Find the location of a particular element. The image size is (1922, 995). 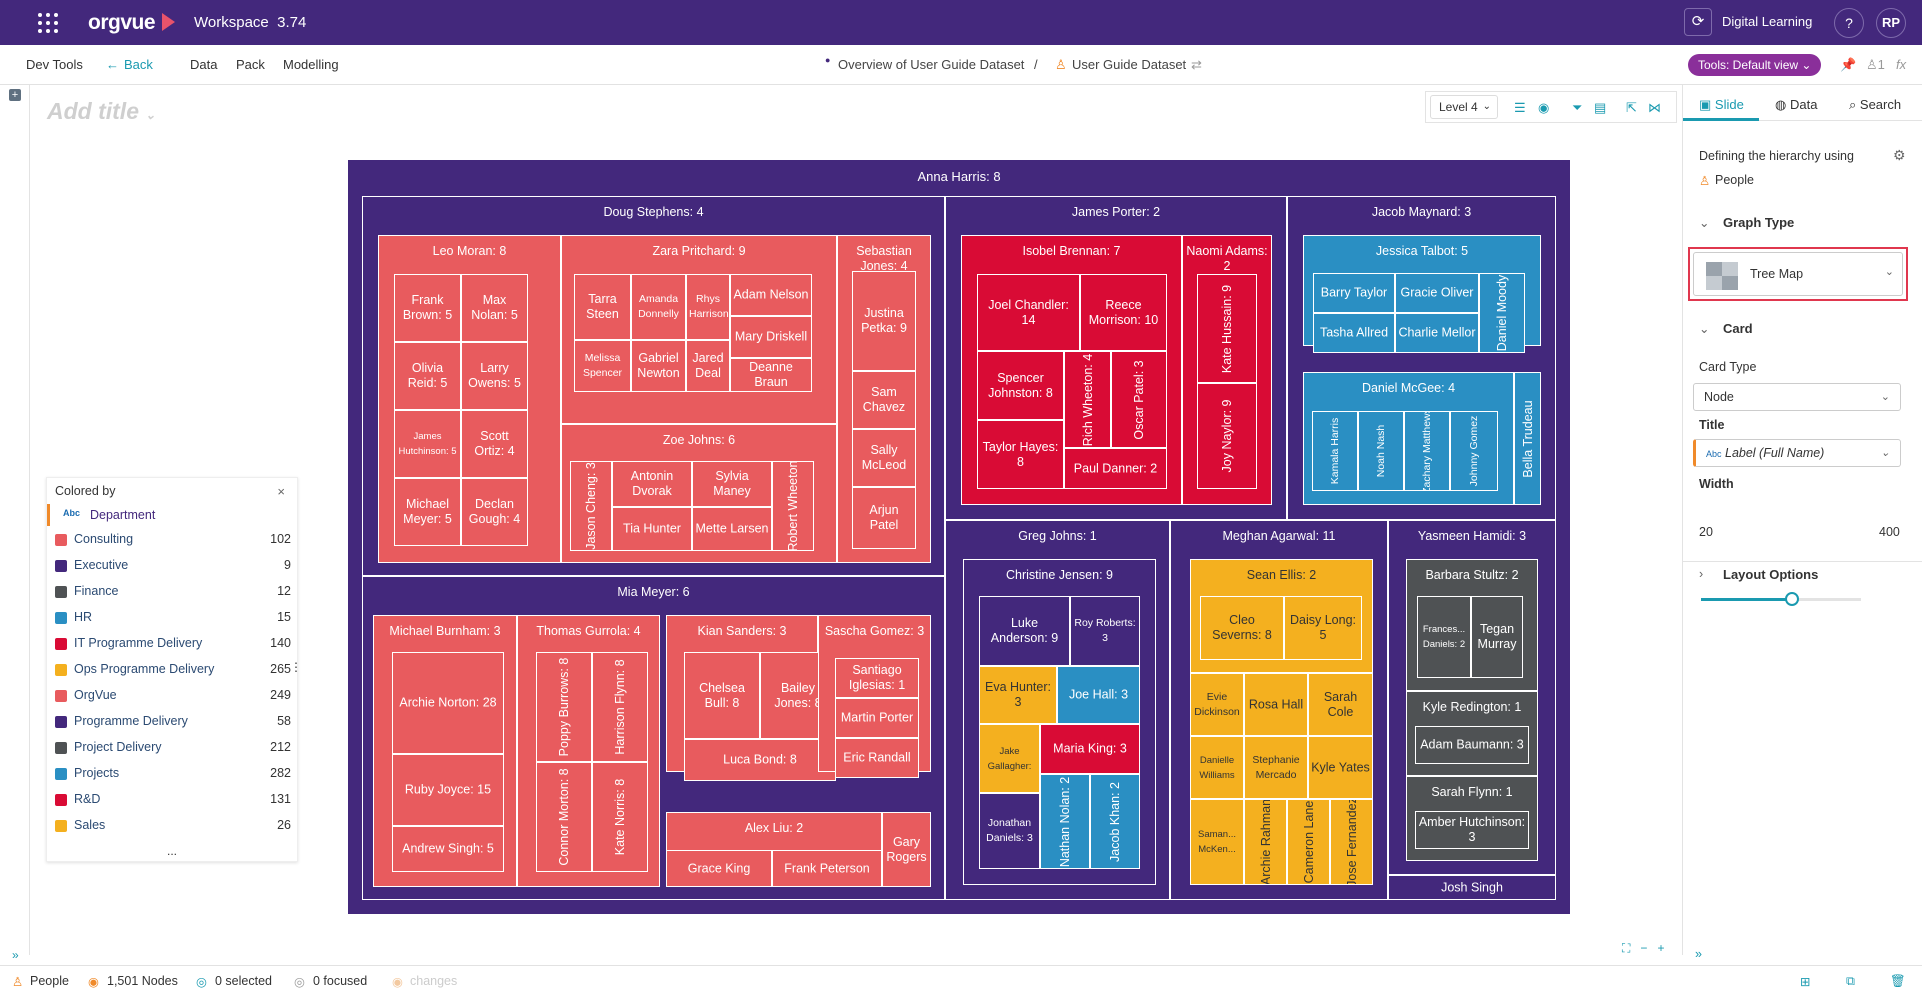

close-icon: × is located at coordinates (281, 491).